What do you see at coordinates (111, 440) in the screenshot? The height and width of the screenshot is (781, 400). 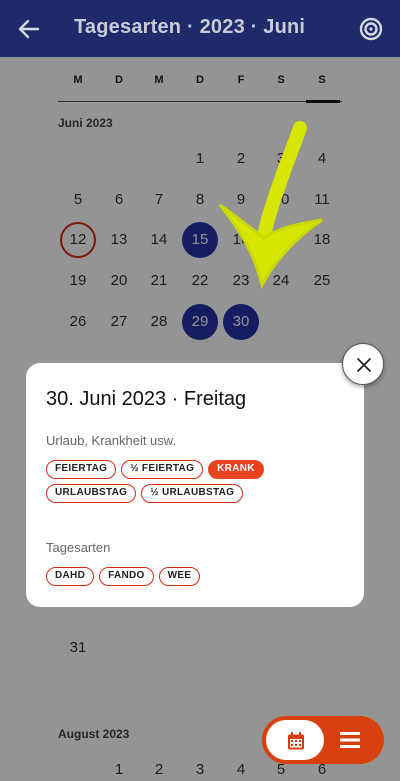 I see `absence-section-label: Urlaub, Krankheit usw.` at bounding box center [111, 440].